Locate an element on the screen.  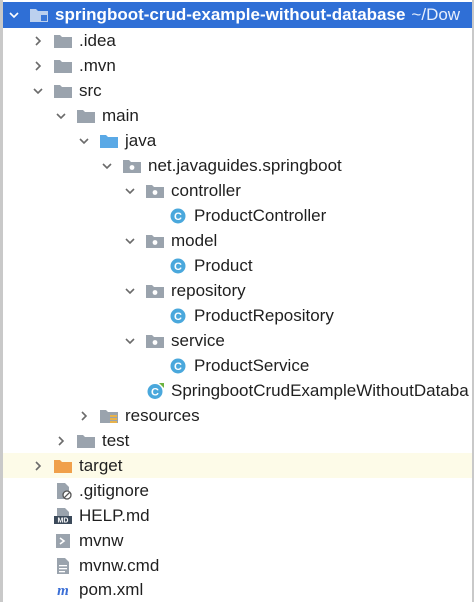
tree-row-gitignore: .gitignore is located at coordinates (237, 490).